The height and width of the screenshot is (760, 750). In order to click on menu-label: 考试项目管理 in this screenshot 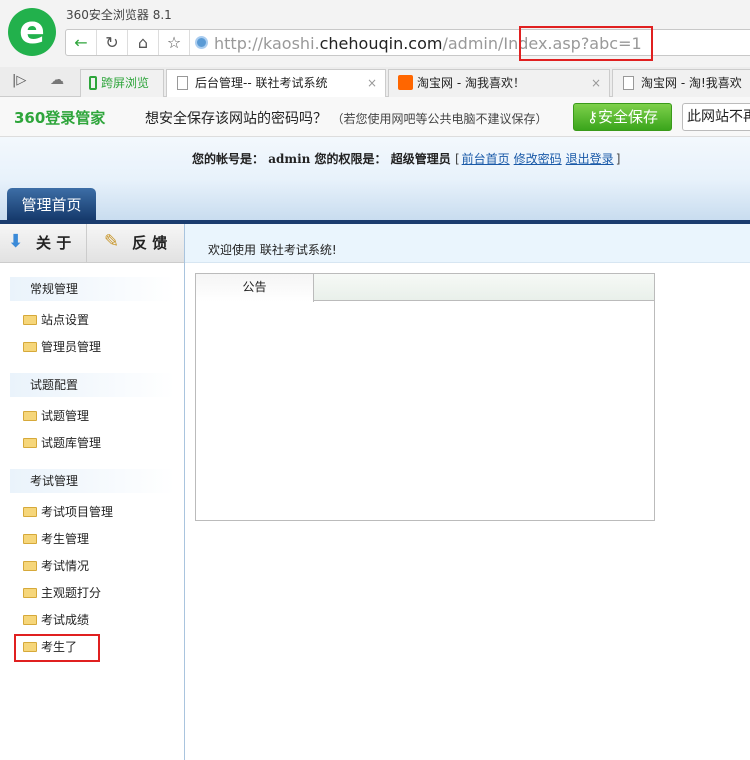, I will do `click(77, 512)`.